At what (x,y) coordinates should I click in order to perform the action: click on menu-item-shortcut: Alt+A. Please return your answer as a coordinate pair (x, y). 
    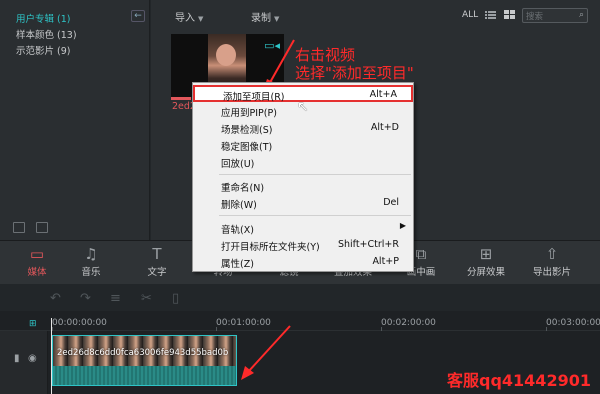
    Looking at the image, I should click on (383, 94).